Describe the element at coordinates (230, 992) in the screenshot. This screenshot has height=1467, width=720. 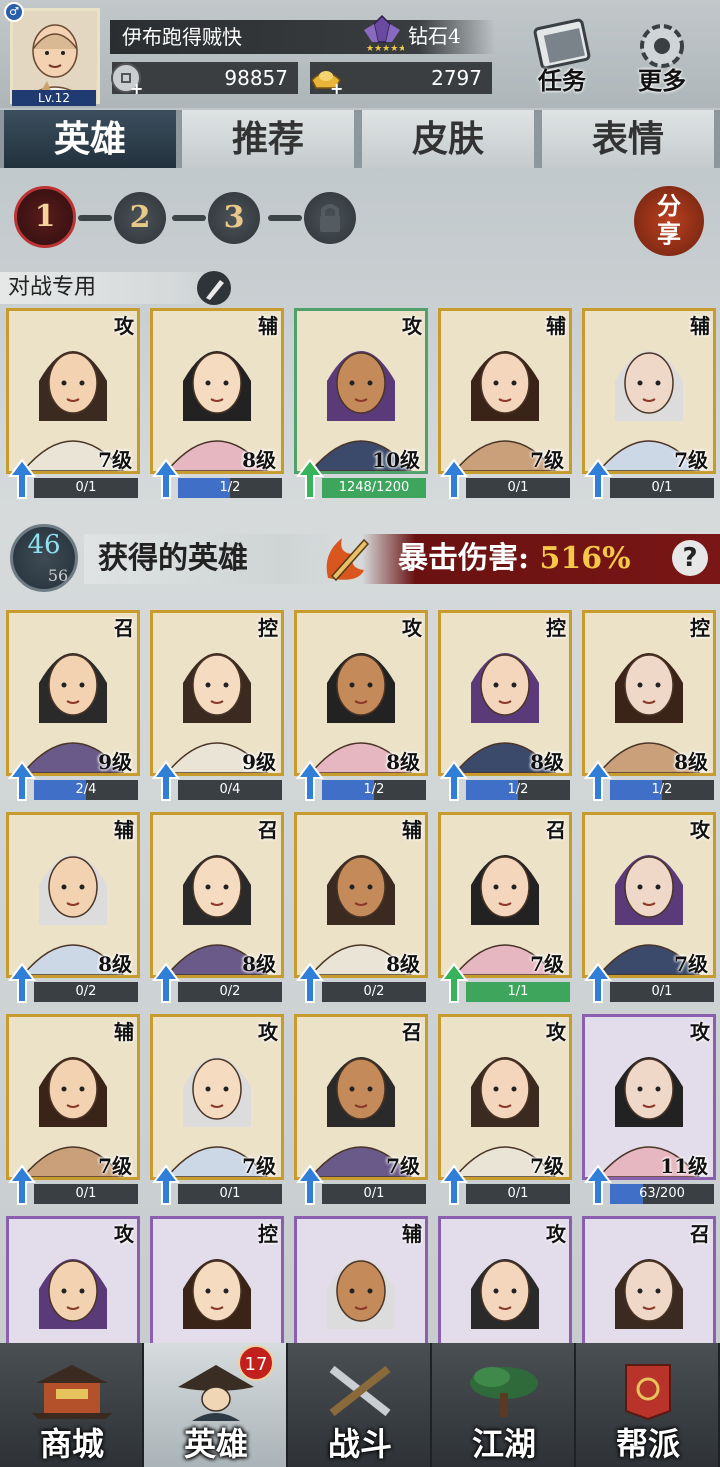
I see `hero-progress-bar: 0/2` at that location.